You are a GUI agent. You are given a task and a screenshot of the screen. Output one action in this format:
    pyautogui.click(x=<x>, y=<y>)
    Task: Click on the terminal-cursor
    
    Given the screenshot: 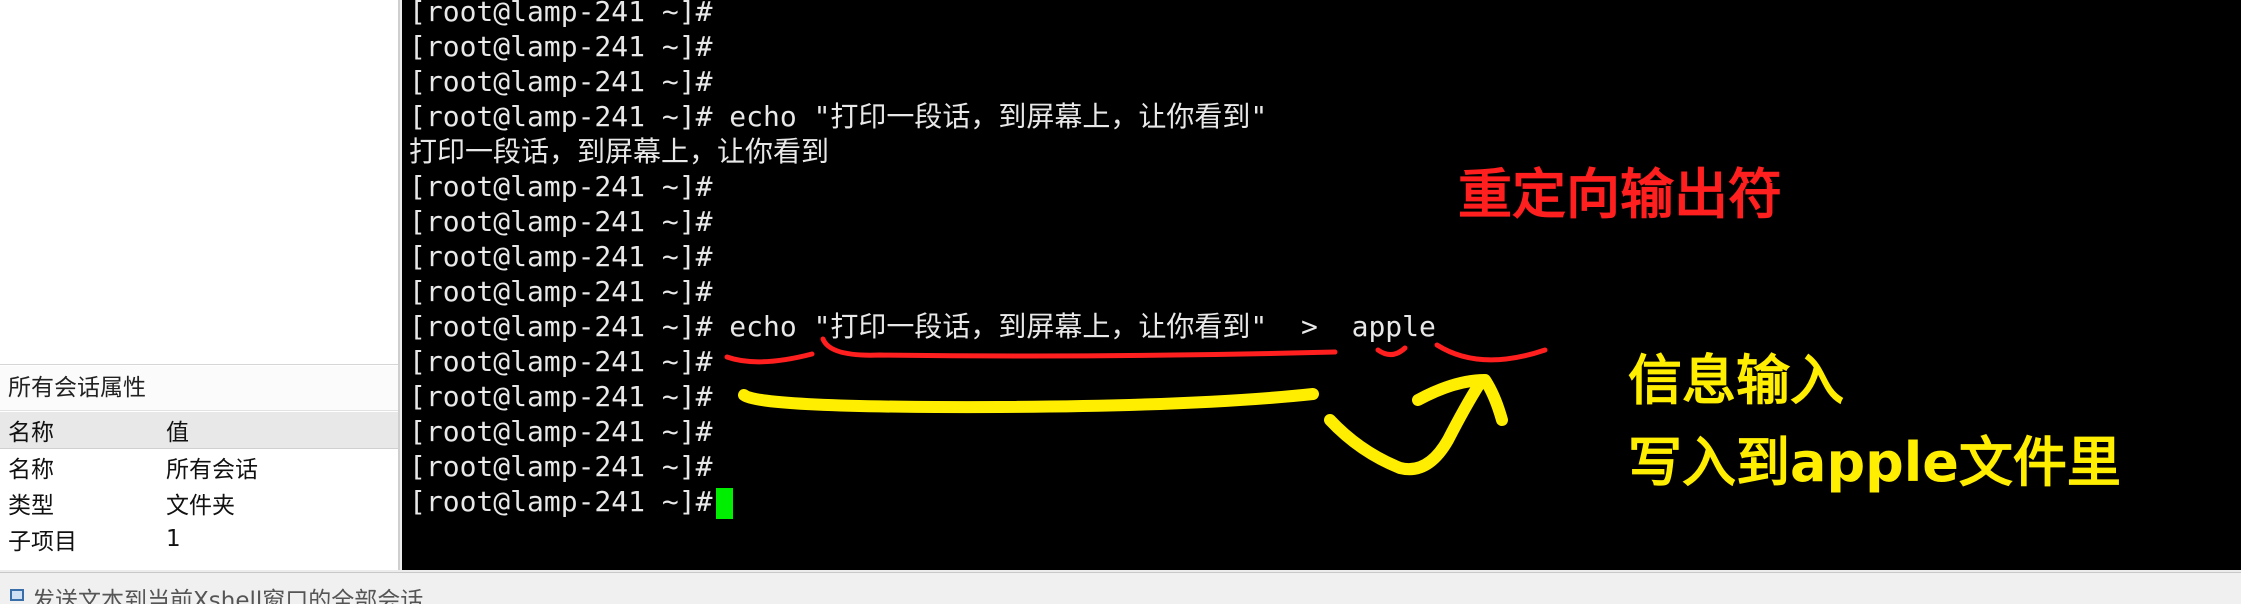 What is the action you would take?
    pyautogui.click(x=725, y=503)
    